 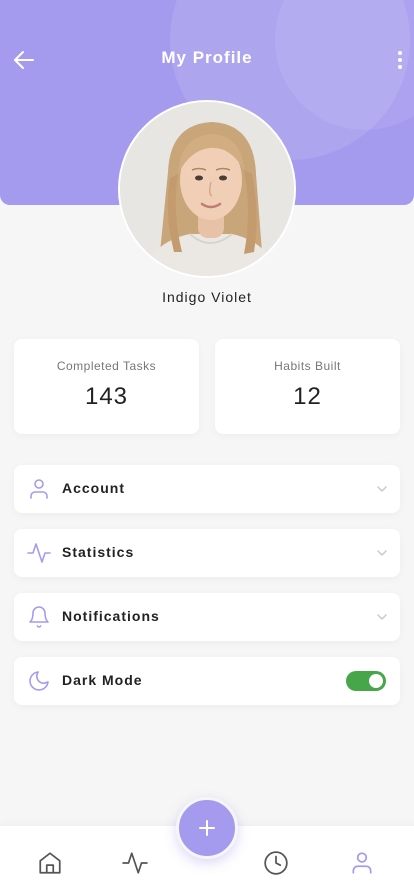 I want to click on stat-card-habits-built: Habits Built 12, so click(x=307, y=386).